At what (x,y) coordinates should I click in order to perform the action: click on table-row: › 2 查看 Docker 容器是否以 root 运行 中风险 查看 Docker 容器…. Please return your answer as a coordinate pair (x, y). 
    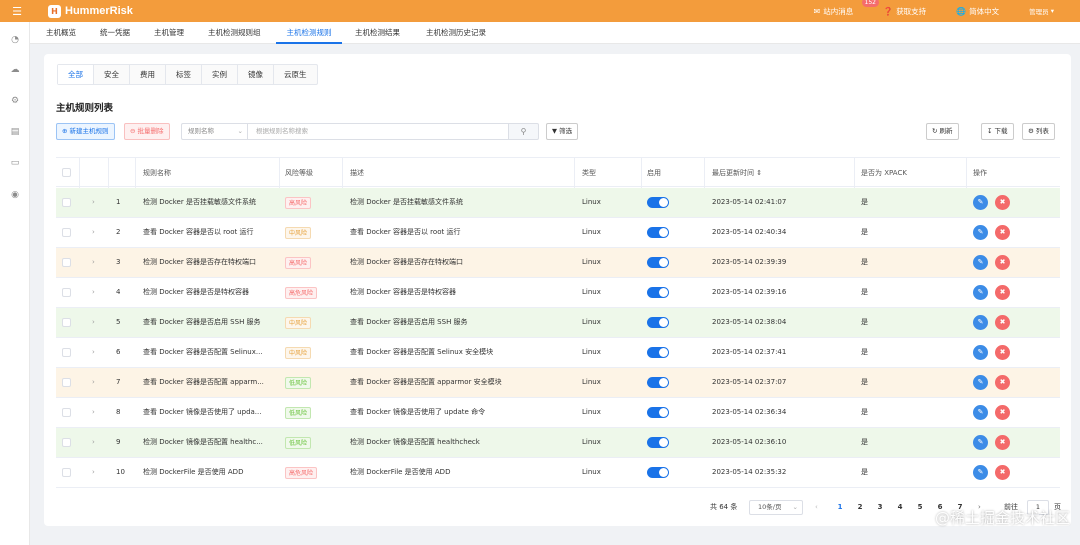
    Looking at the image, I should click on (558, 233).